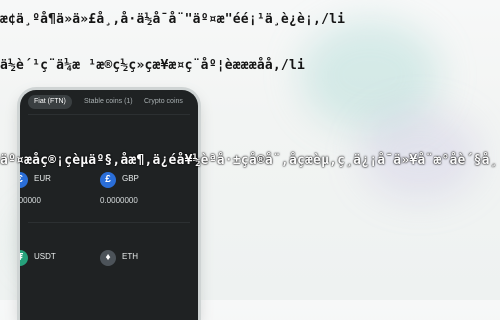  I want to click on ethereum-icon: ♦, so click(108, 258).